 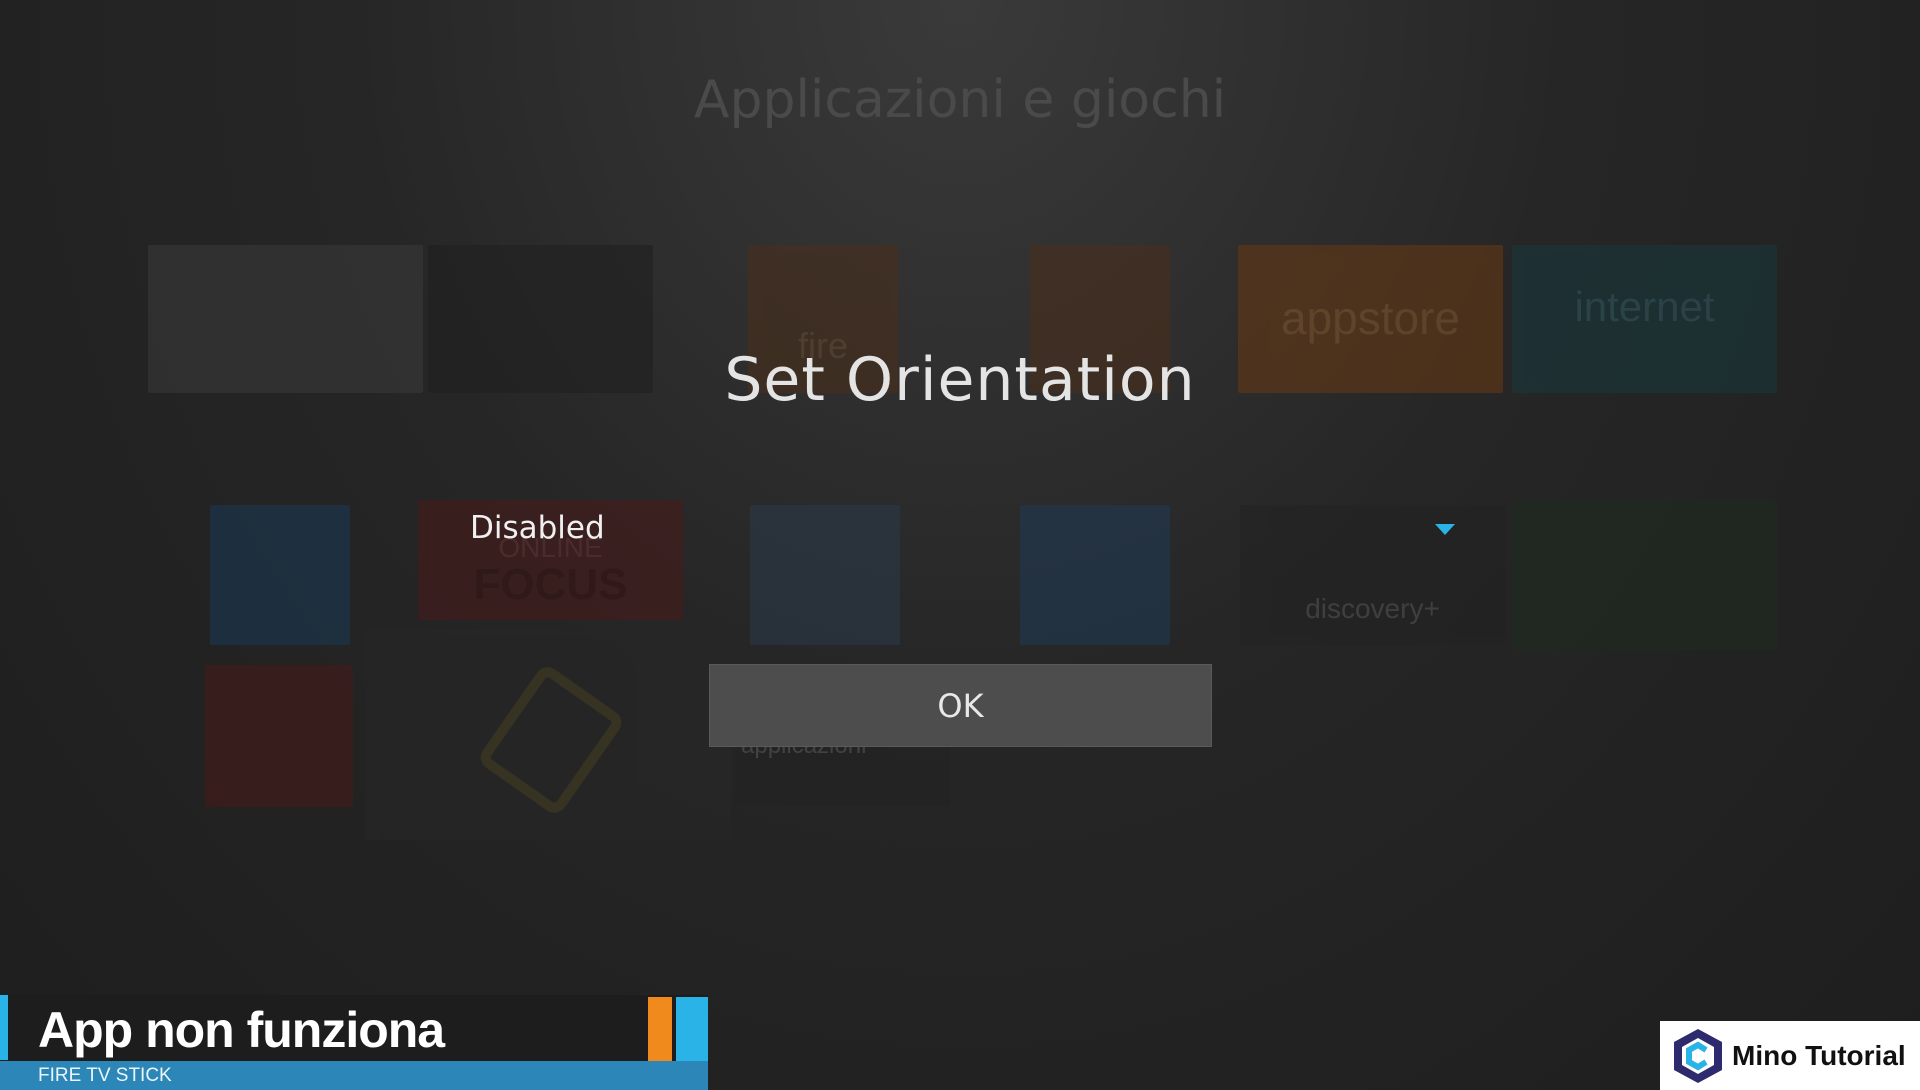 What do you see at coordinates (960, 705) in the screenshot?
I see `ok-button: OK` at bounding box center [960, 705].